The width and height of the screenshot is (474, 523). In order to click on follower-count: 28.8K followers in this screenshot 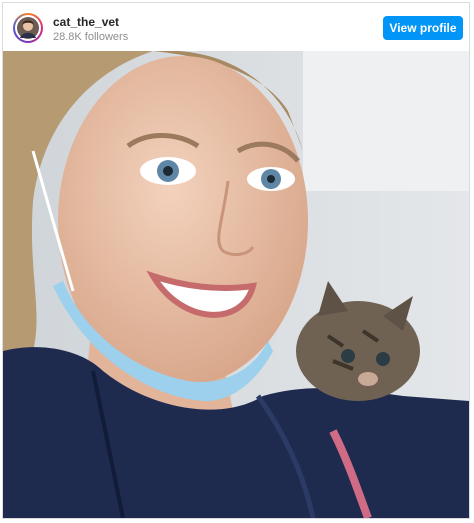, I will do `click(91, 37)`.